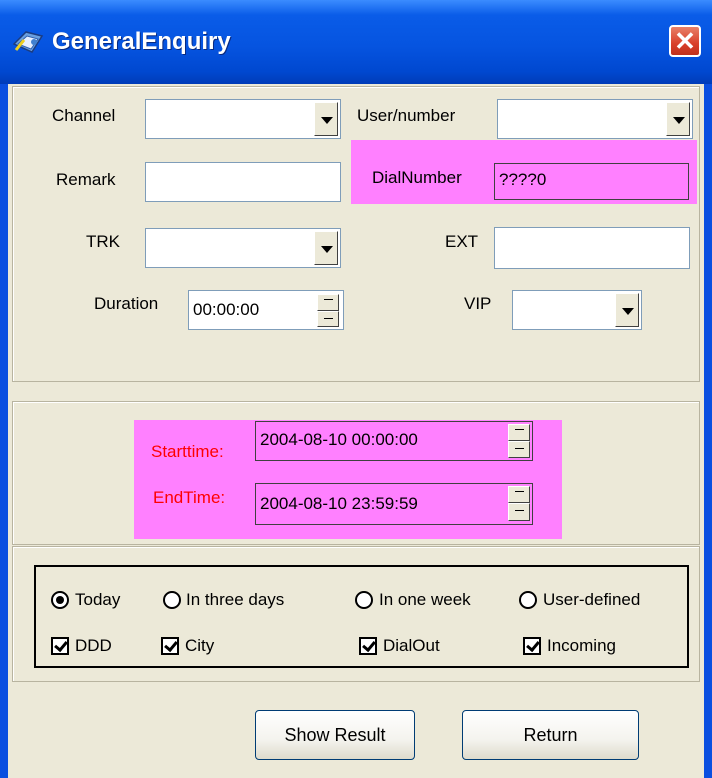 This screenshot has height=778, width=712. What do you see at coordinates (235, 600) in the screenshot?
I see `radio-three-days-label: In three days` at bounding box center [235, 600].